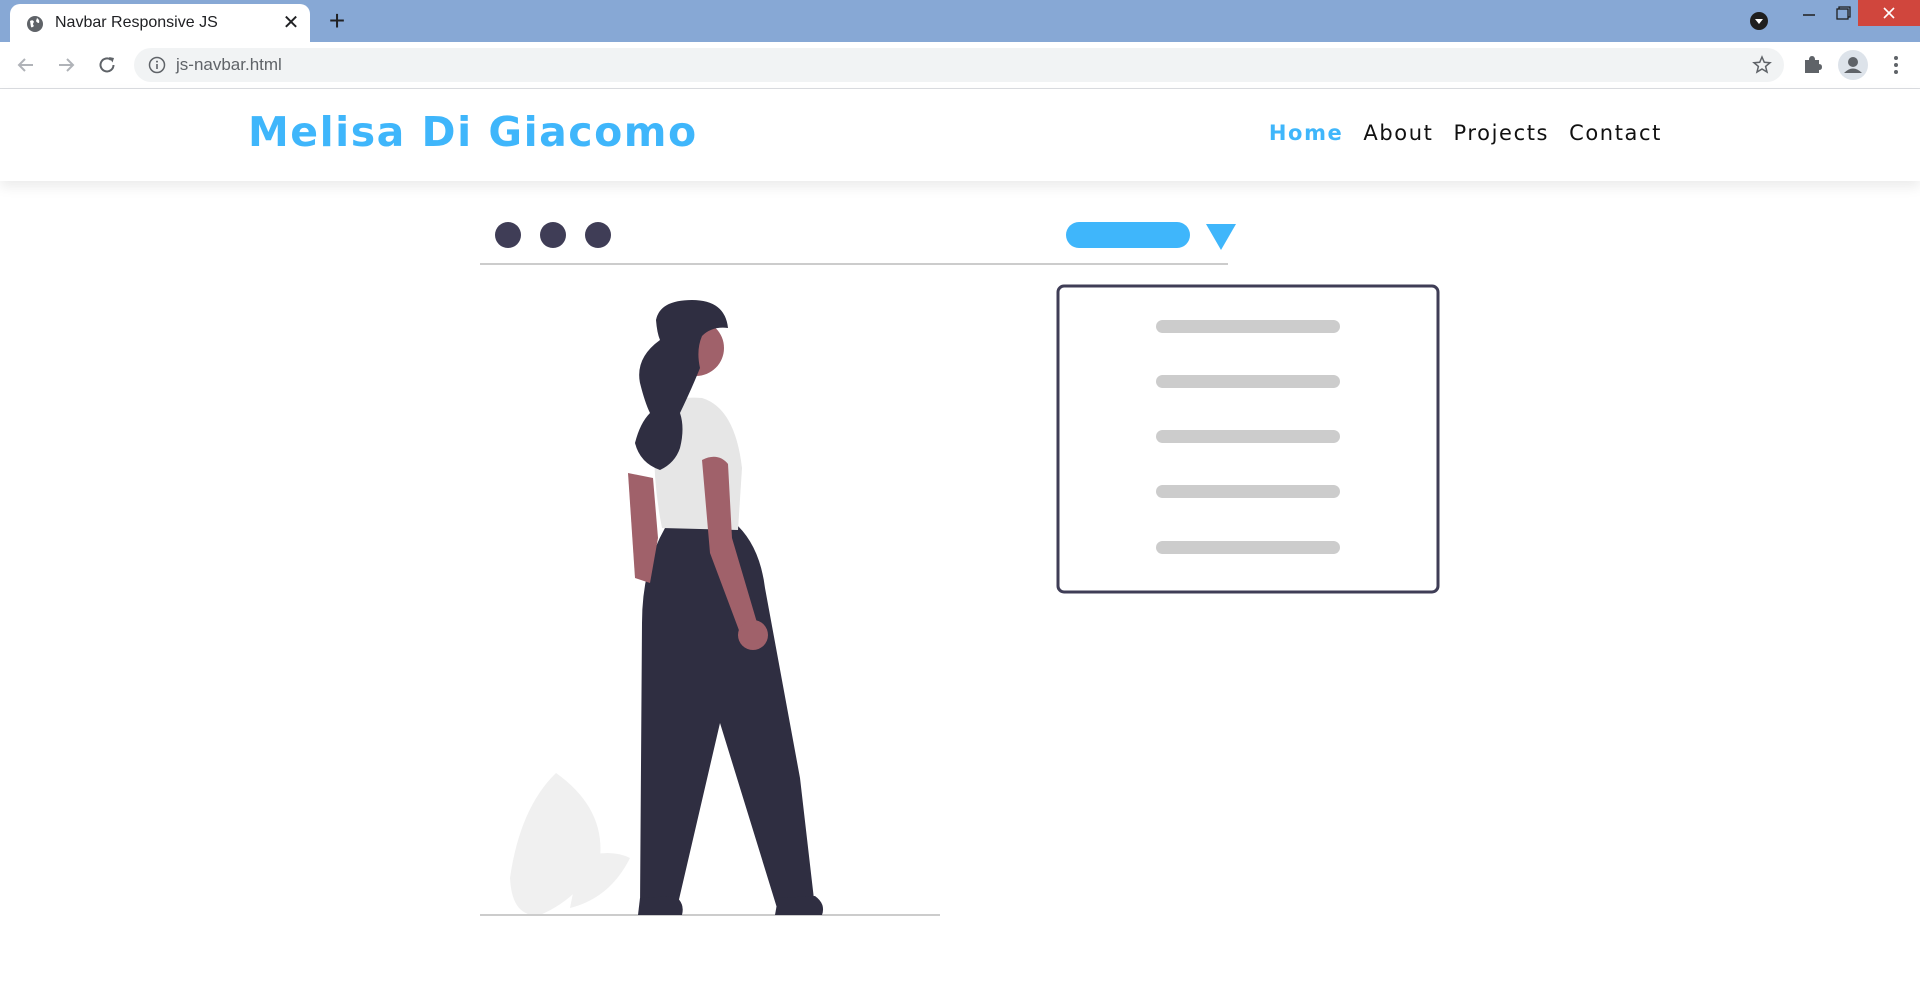  I want to click on account-icon, so click(1853, 65).